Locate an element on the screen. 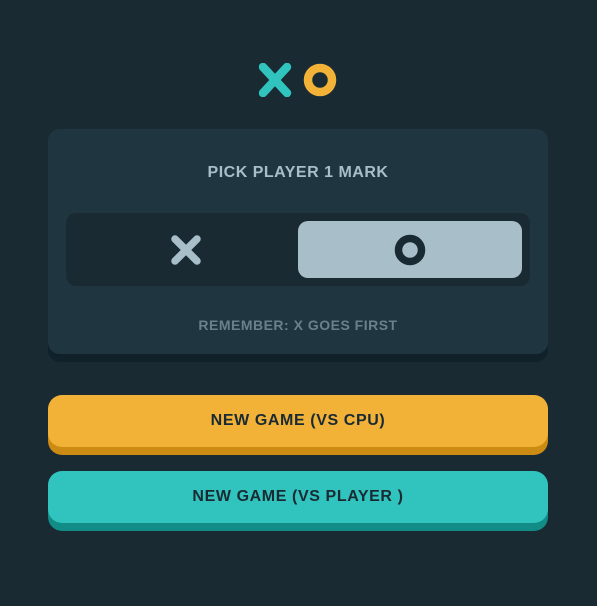 The width and height of the screenshot is (597, 606). o-mark-icon is located at coordinates (410, 249).